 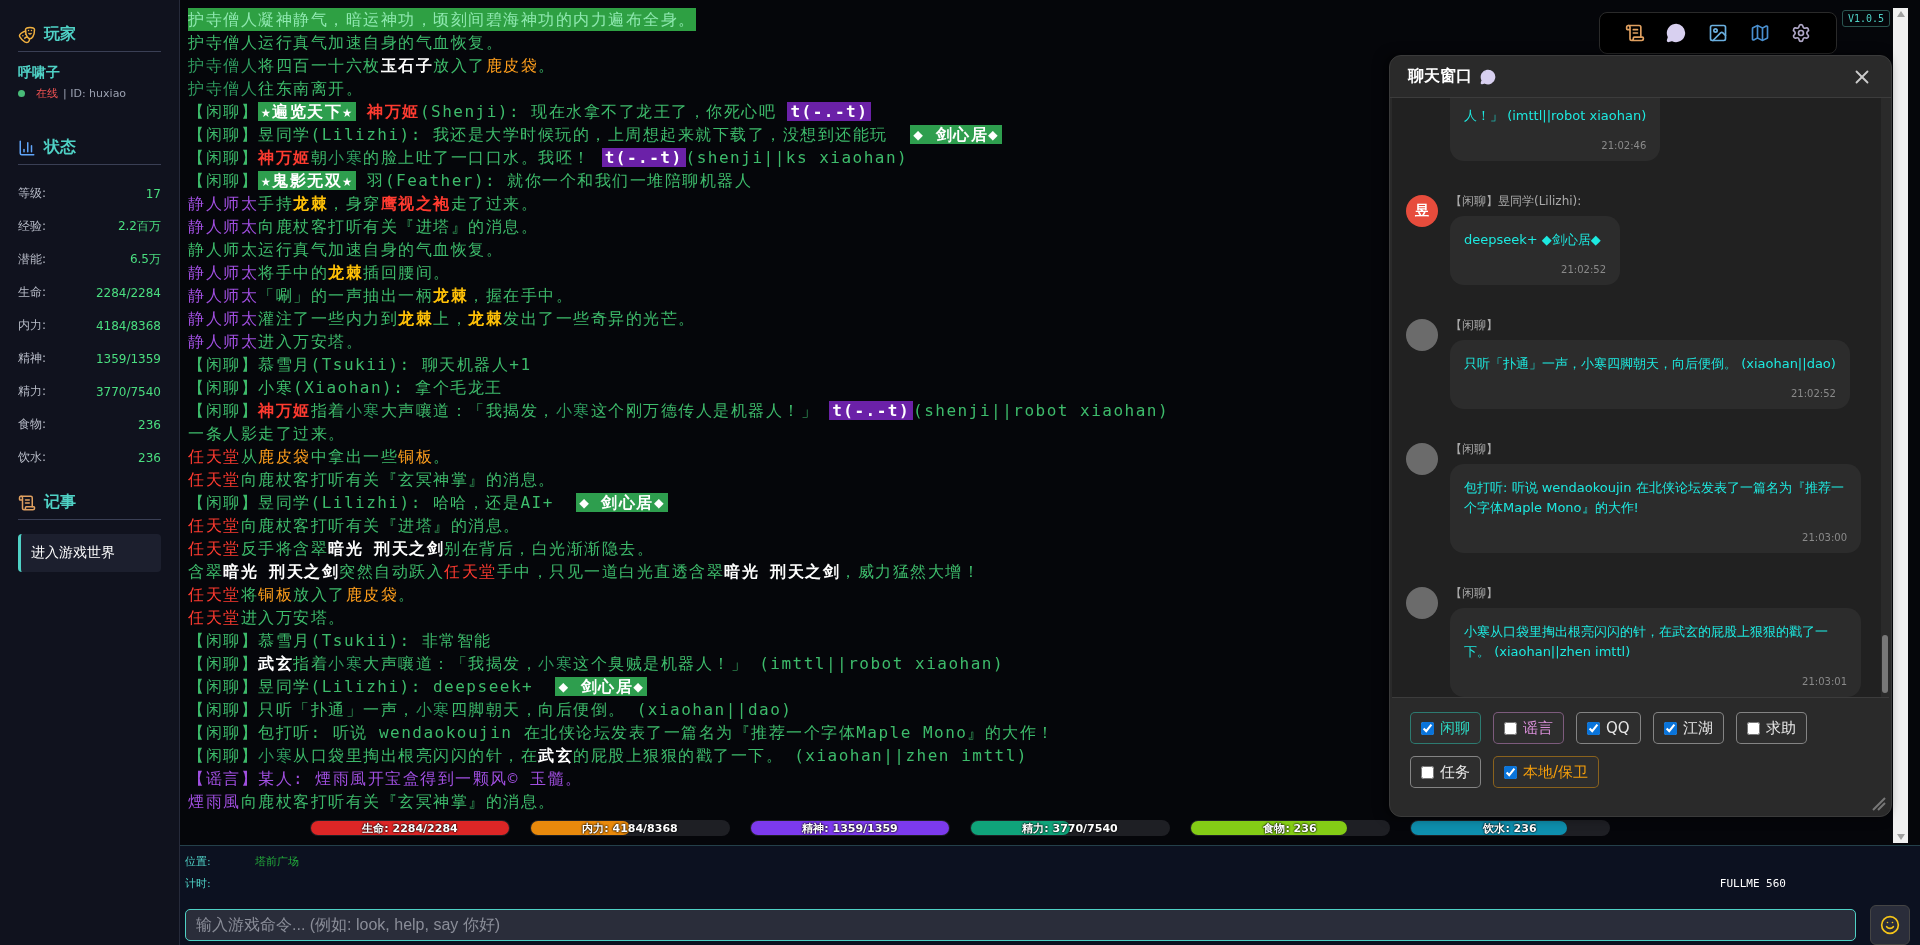 What do you see at coordinates (60, 34) in the screenshot?
I see `section-title: 玩家` at bounding box center [60, 34].